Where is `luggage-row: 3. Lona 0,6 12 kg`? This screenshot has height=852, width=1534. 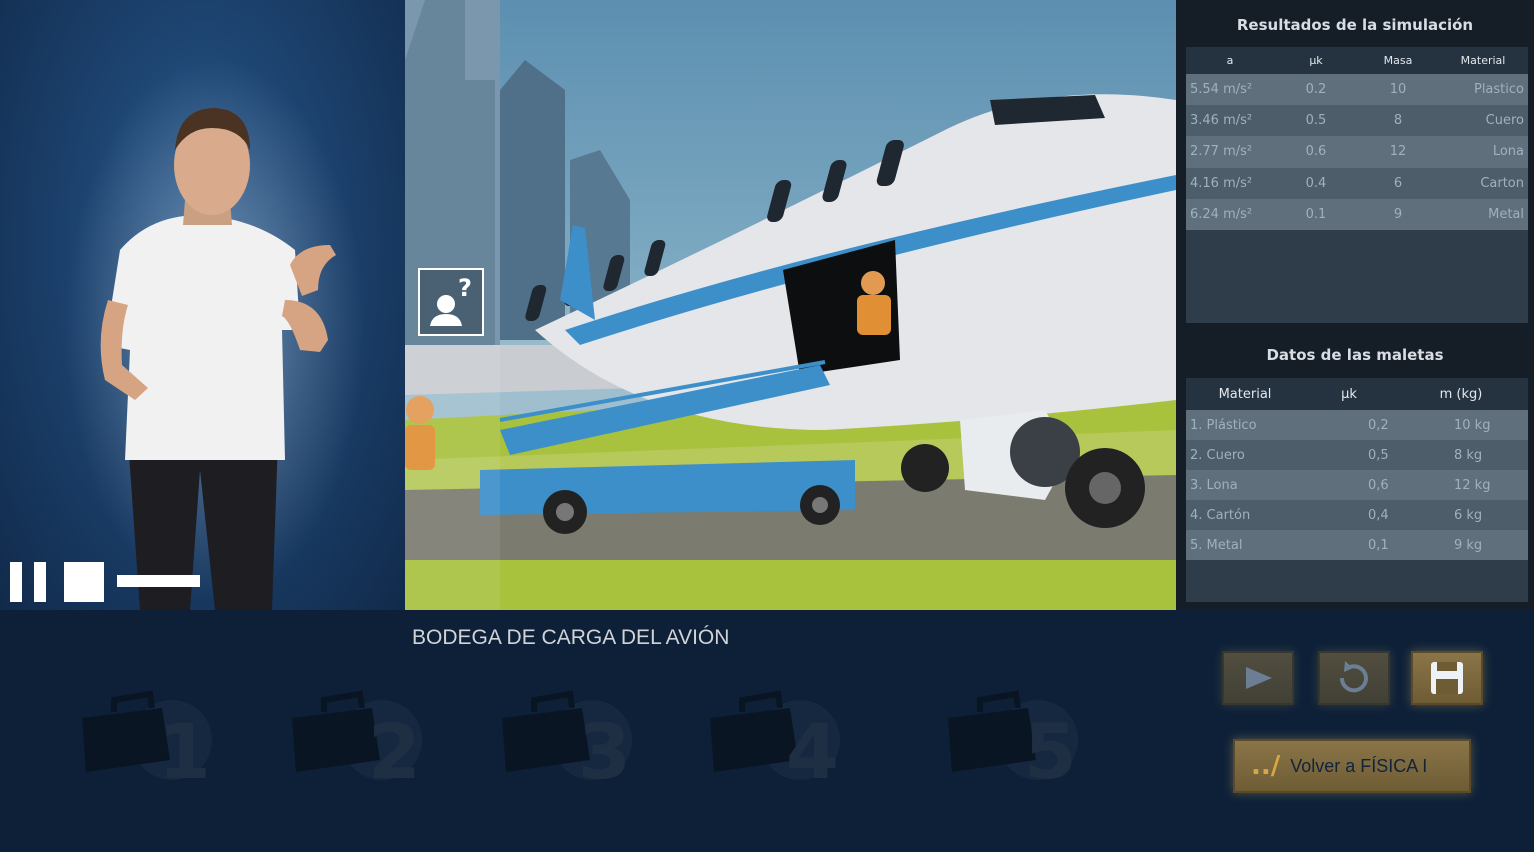 luggage-row: 3. Lona 0,6 12 kg is located at coordinates (1357, 485).